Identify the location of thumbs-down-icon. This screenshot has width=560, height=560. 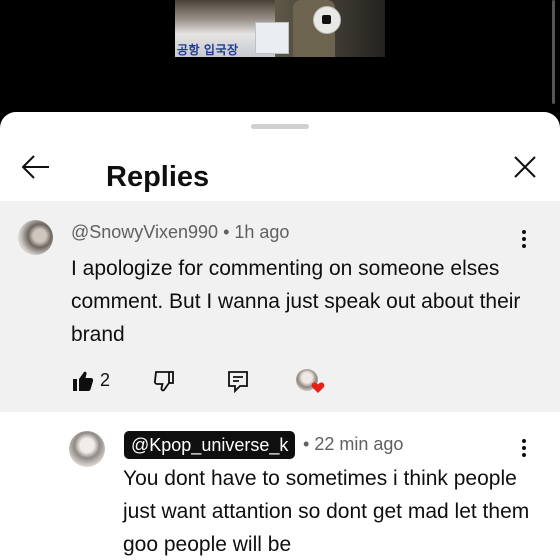
(163, 381).